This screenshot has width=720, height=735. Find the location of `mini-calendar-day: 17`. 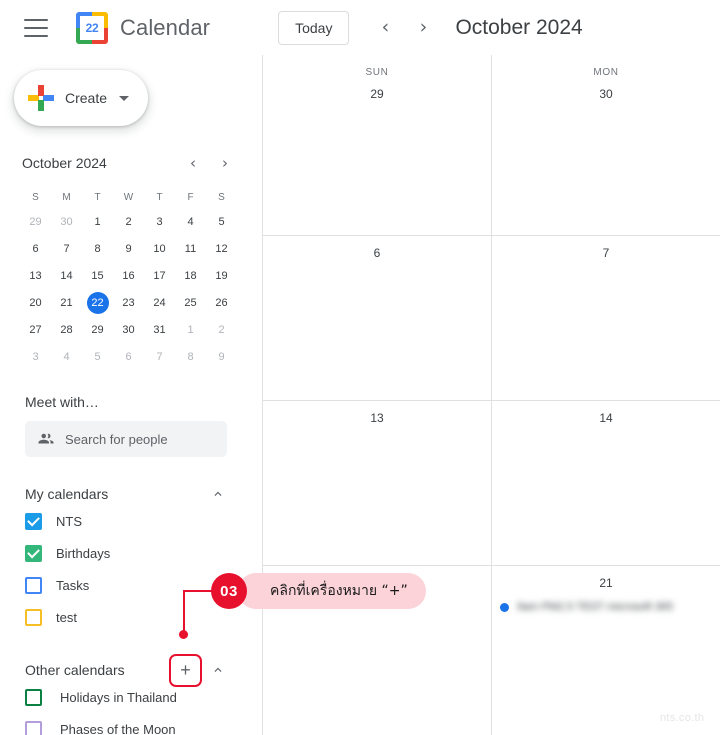

mini-calendar-day: 17 is located at coordinates (159, 276).